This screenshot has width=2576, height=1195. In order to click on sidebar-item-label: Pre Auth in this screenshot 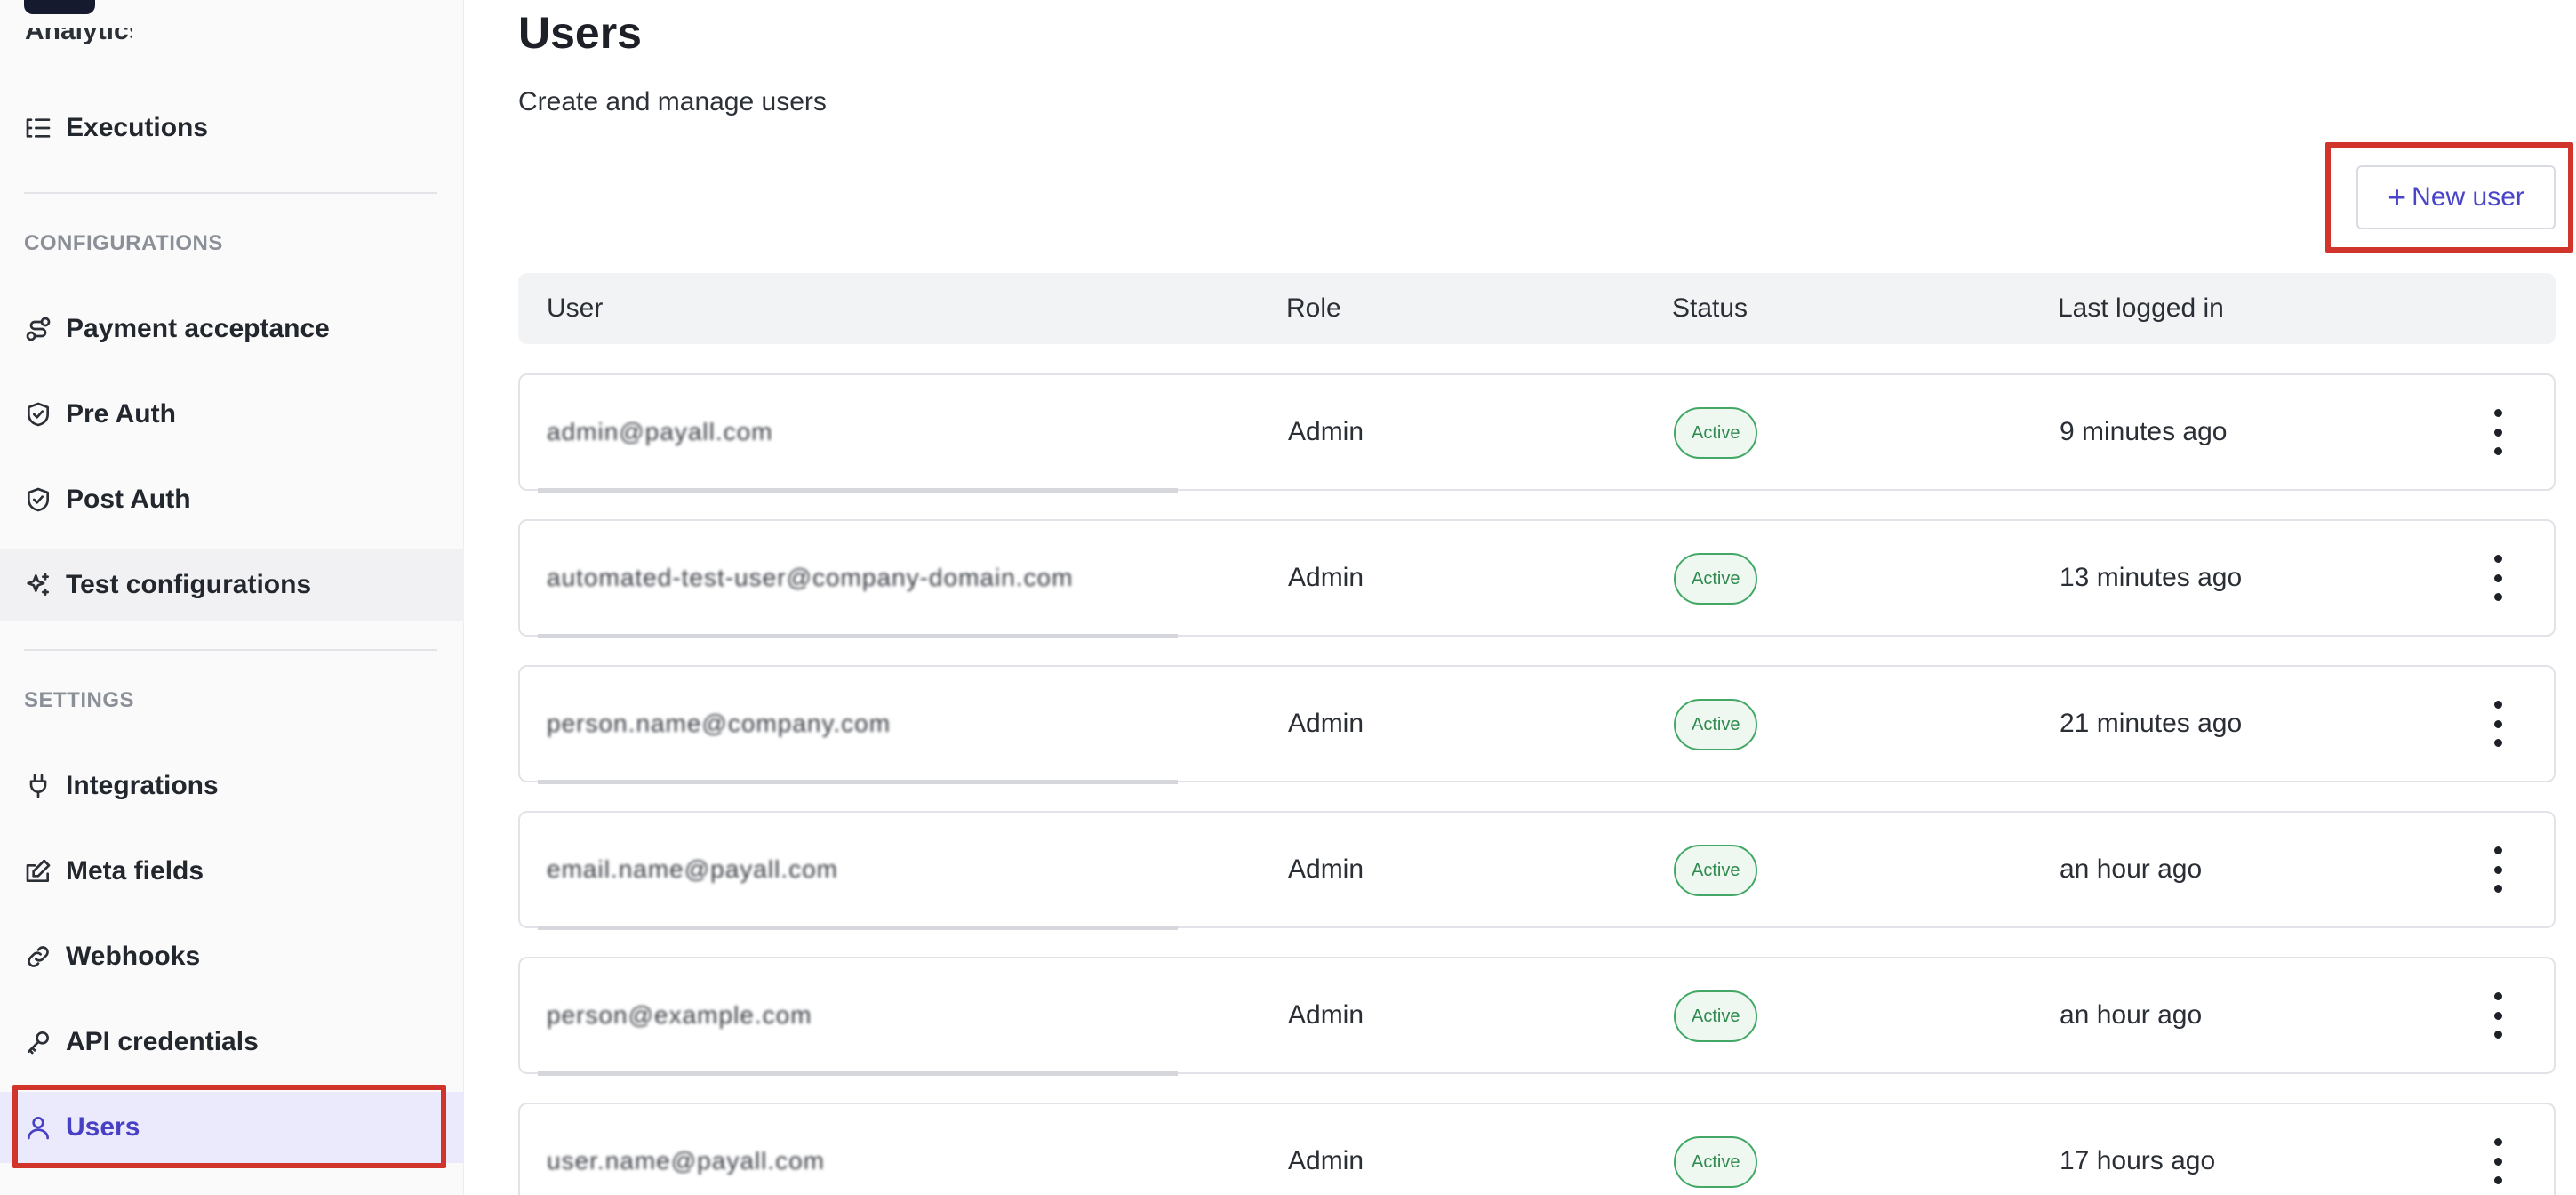, I will do `click(121, 414)`.